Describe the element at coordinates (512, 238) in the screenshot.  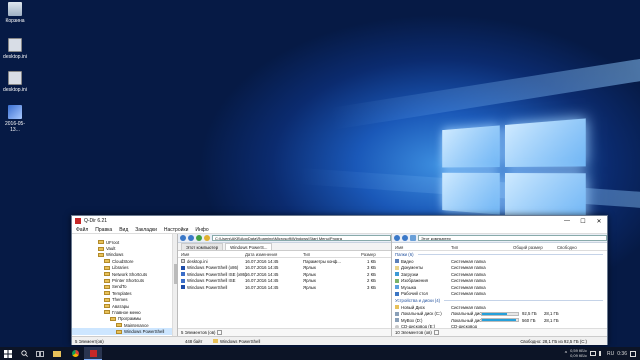
I see `address-bar-right: Этот компьютер` at that location.